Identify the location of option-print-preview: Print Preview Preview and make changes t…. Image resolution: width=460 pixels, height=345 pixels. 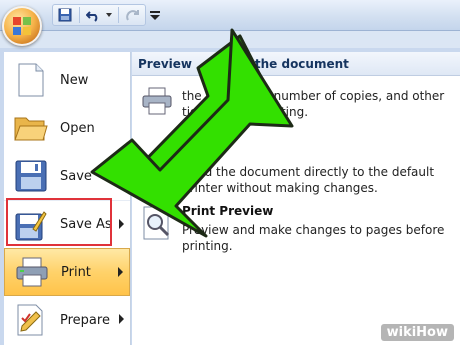
(297, 232).